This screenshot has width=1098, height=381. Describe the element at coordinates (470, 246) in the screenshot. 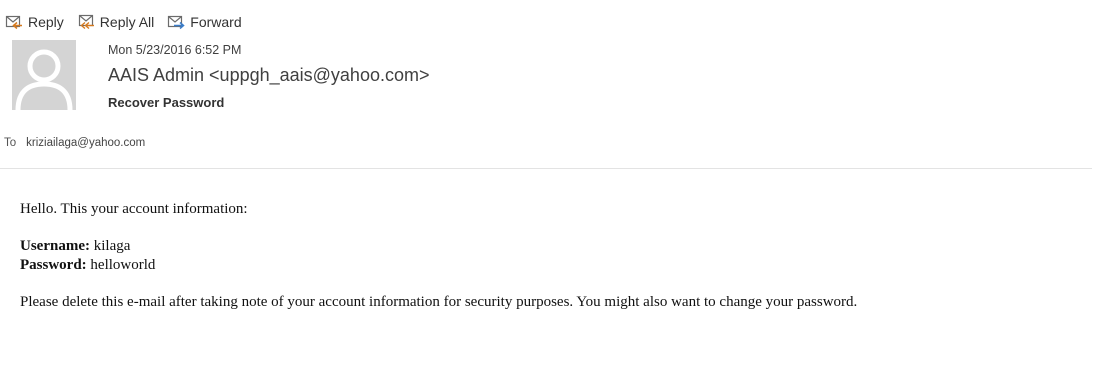

I see `username-line: Username: kilaga` at that location.